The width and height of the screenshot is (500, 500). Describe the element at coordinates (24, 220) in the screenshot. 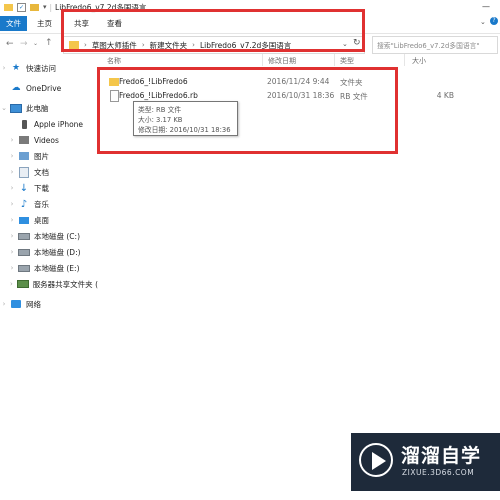

I see `desktop-icon` at that location.